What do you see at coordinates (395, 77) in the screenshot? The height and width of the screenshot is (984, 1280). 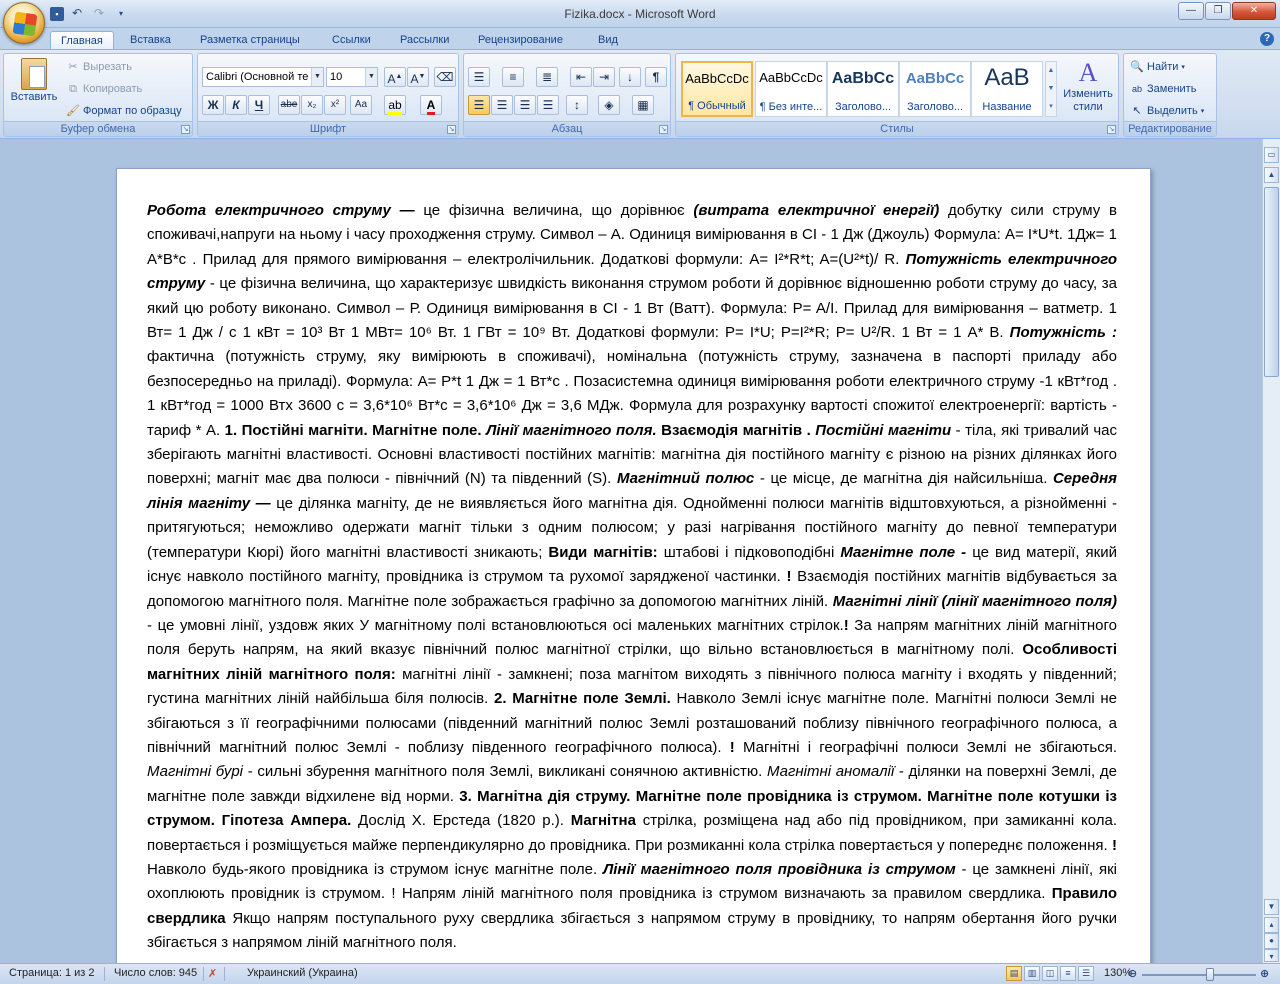 I see `grow-font-button: A▲` at bounding box center [395, 77].